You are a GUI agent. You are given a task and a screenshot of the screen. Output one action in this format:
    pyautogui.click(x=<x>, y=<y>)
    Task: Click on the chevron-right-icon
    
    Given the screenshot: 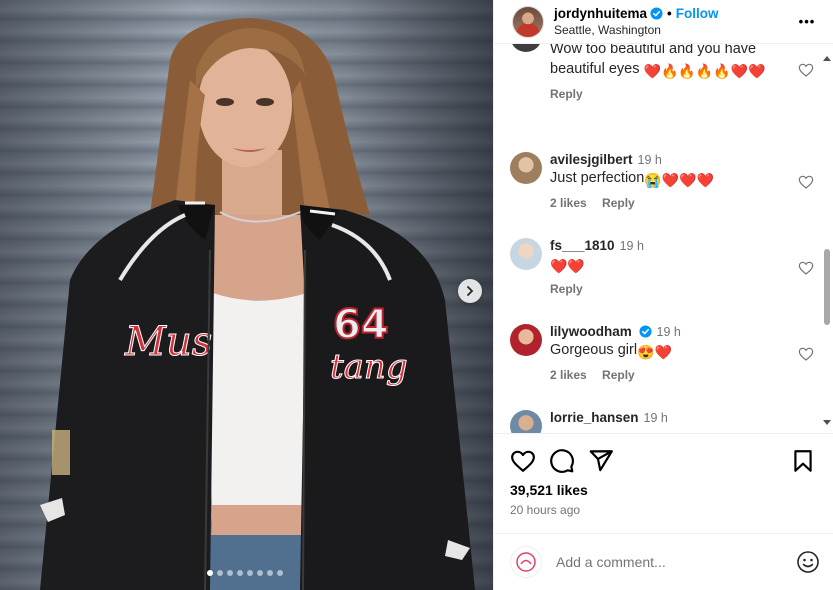 What is the action you would take?
    pyautogui.click(x=470, y=291)
    